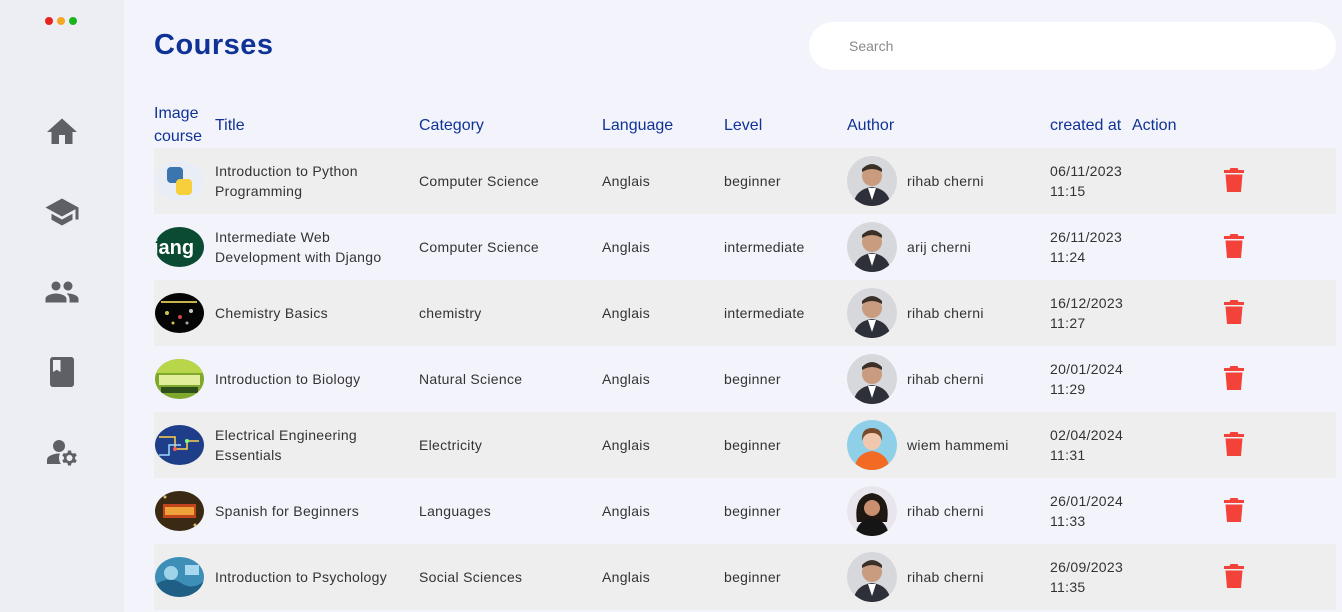 The width and height of the screenshot is (1342, 612). What do you see at coordinates (214, 45) in the screenshot?
I see `page-title: Courses` at bounding box center [214, 45].